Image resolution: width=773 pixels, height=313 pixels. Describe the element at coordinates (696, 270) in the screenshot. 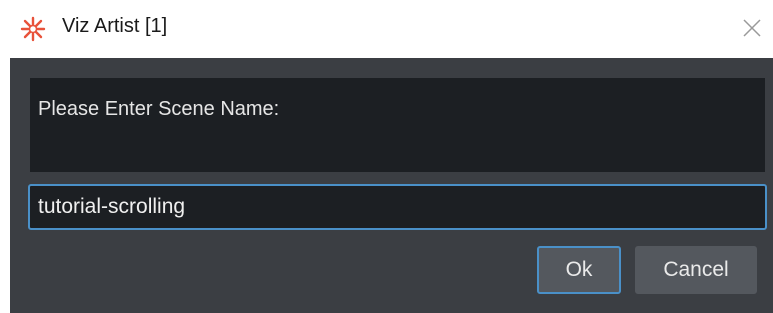

I see `cancel-button: Cancel` at that location.